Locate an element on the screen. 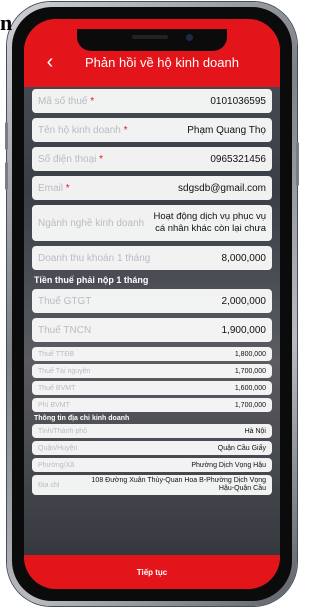 This screenshot has height=608, width=320. chevron-left-icon: ‹ is located at coordinates (50, 62).